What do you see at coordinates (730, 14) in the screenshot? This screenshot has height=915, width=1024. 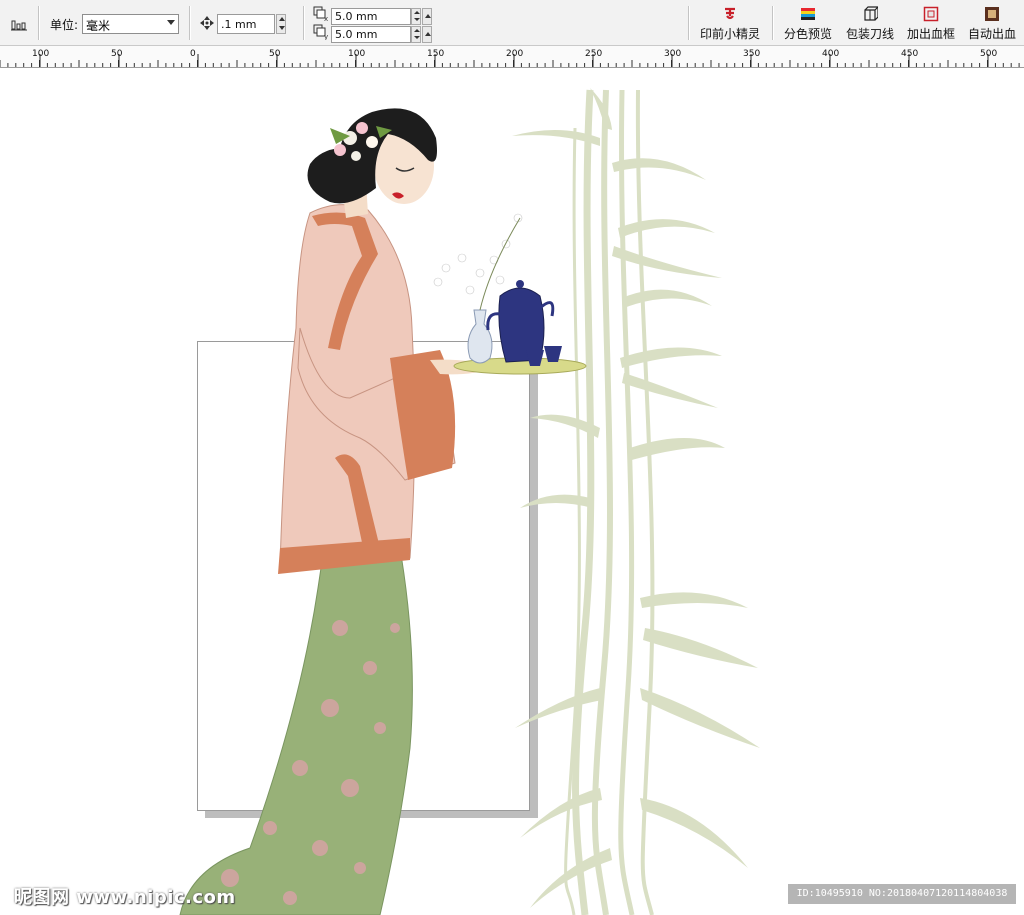 I see `stamp-icon` at bounding box center [730, 14].